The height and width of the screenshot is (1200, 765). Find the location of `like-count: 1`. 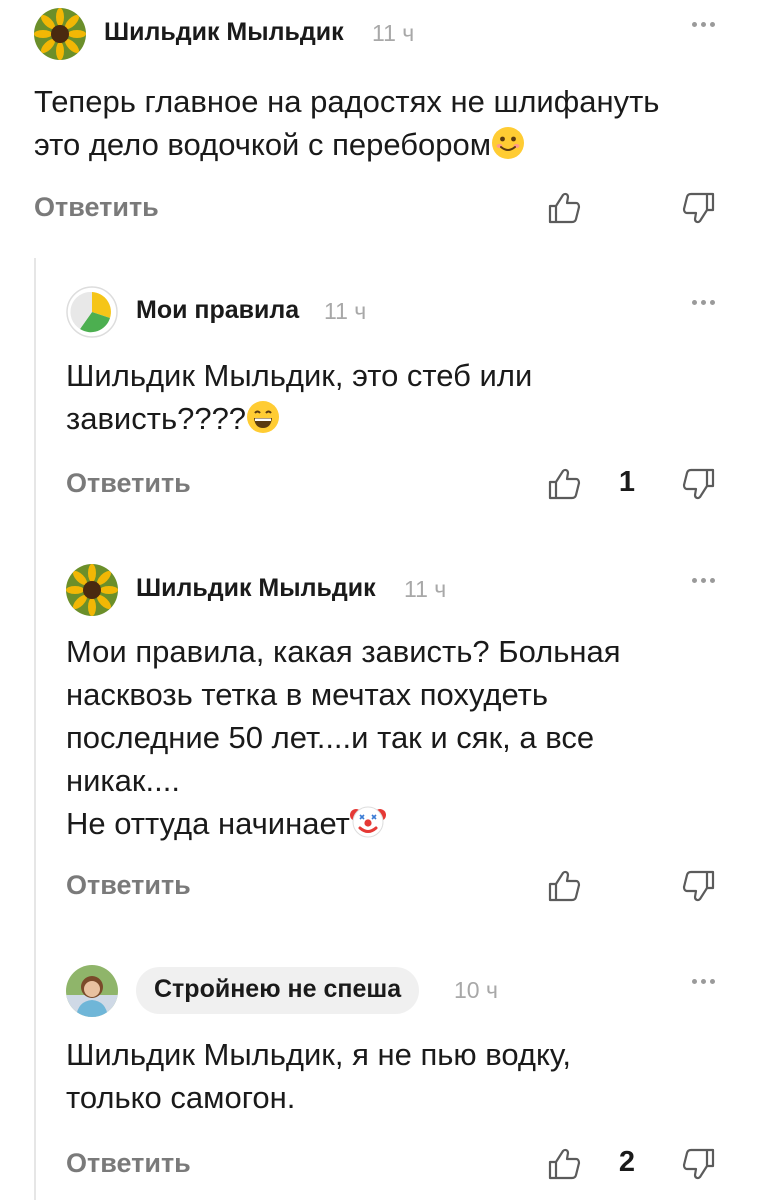

like-count: 1 is located at coordinates (627, 482).